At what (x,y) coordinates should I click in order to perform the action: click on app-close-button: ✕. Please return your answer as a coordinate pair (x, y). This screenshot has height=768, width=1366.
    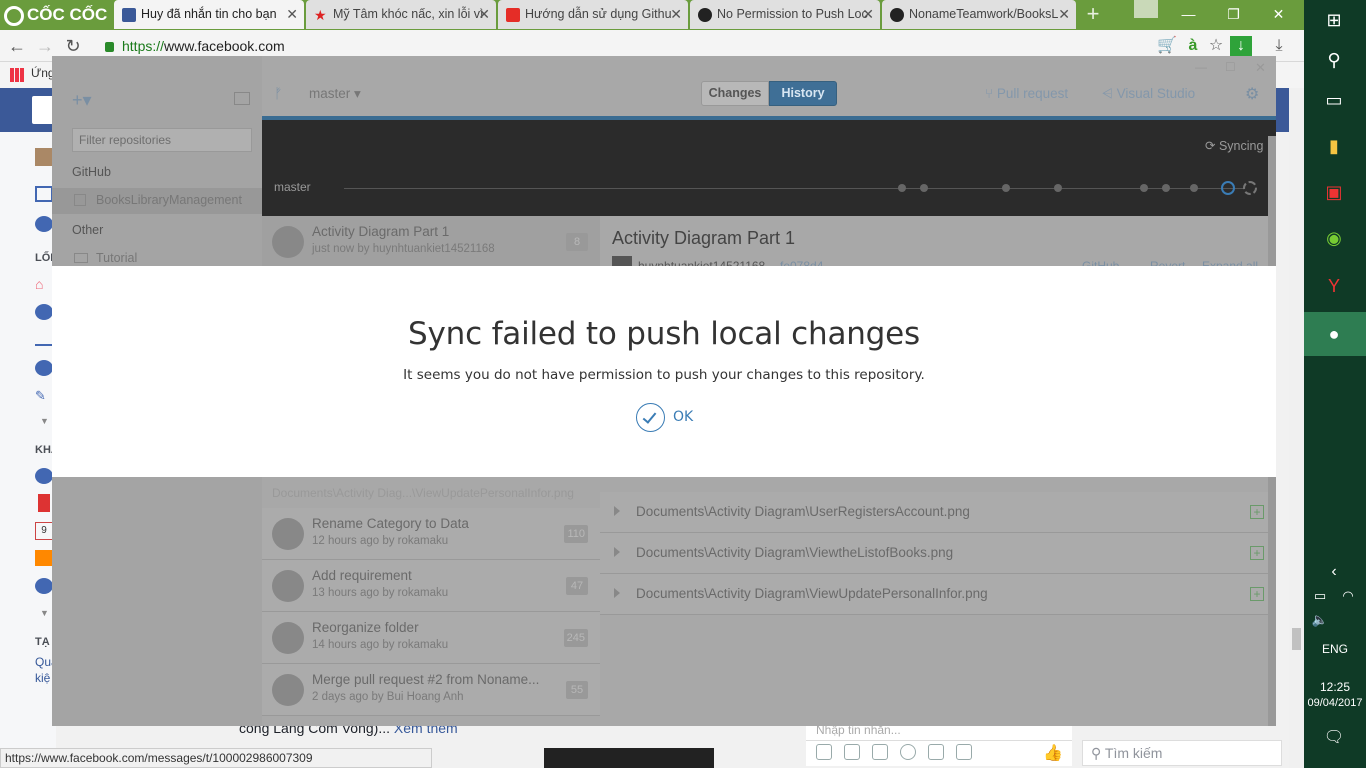
    Looking at the image, I should click on (1260, 68).